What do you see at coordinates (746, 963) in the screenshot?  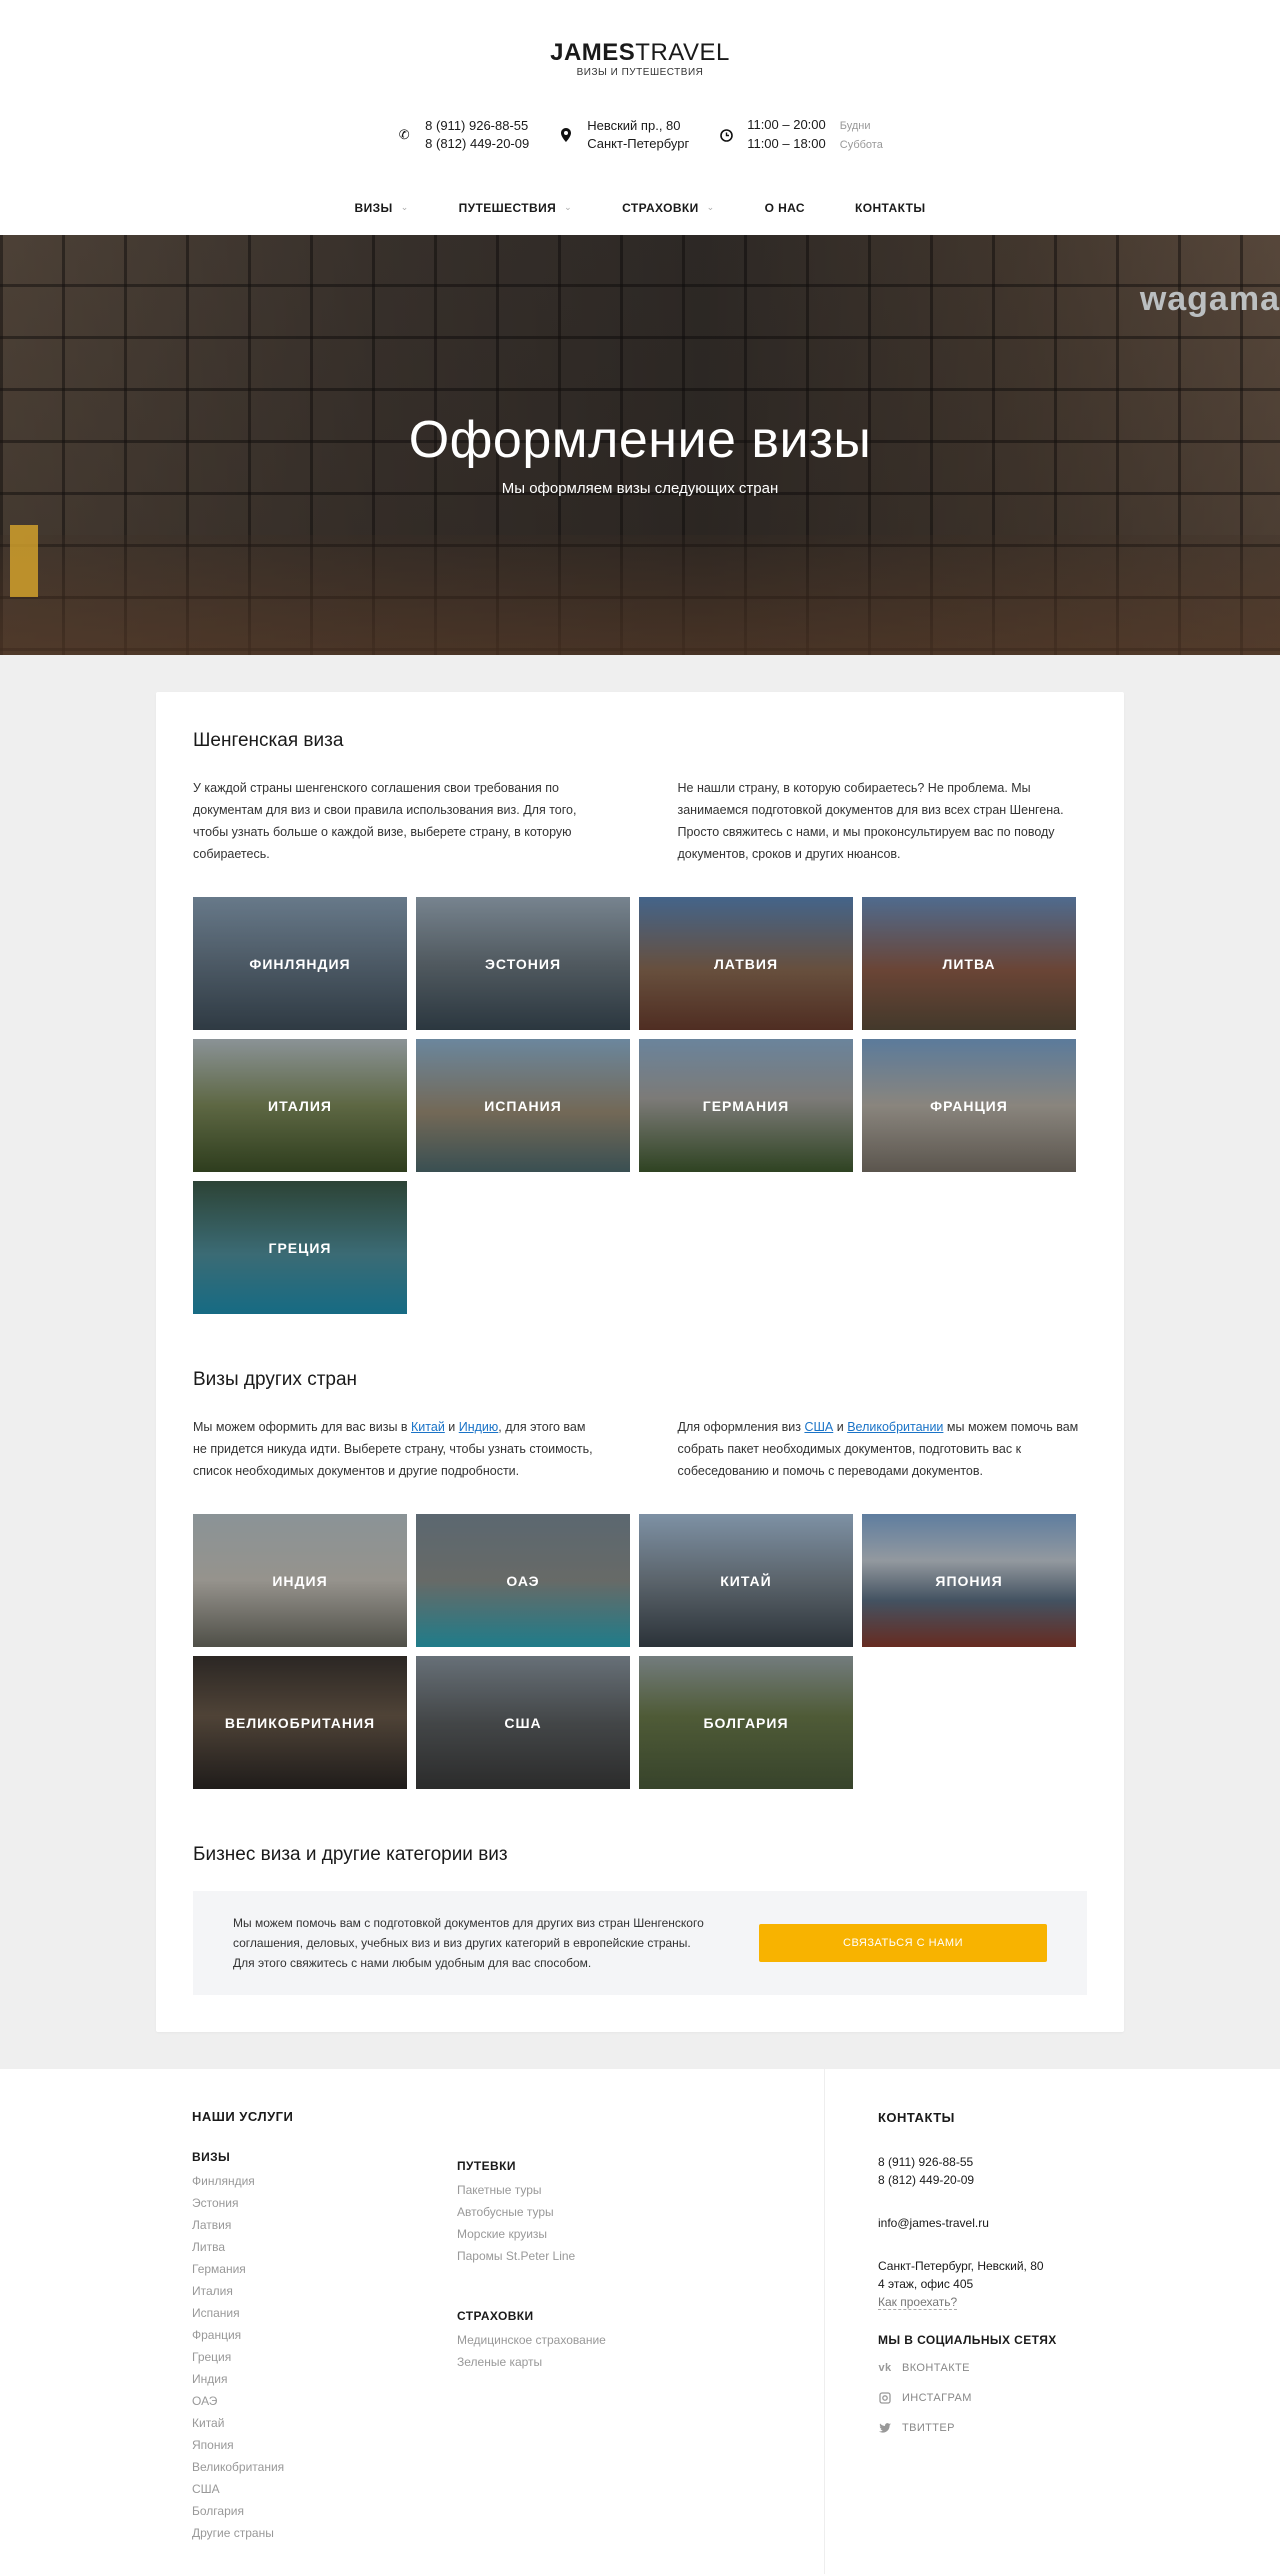 I see `country-tile-latvia: ЛАТВИЯ` at bounding box center [746, 963].